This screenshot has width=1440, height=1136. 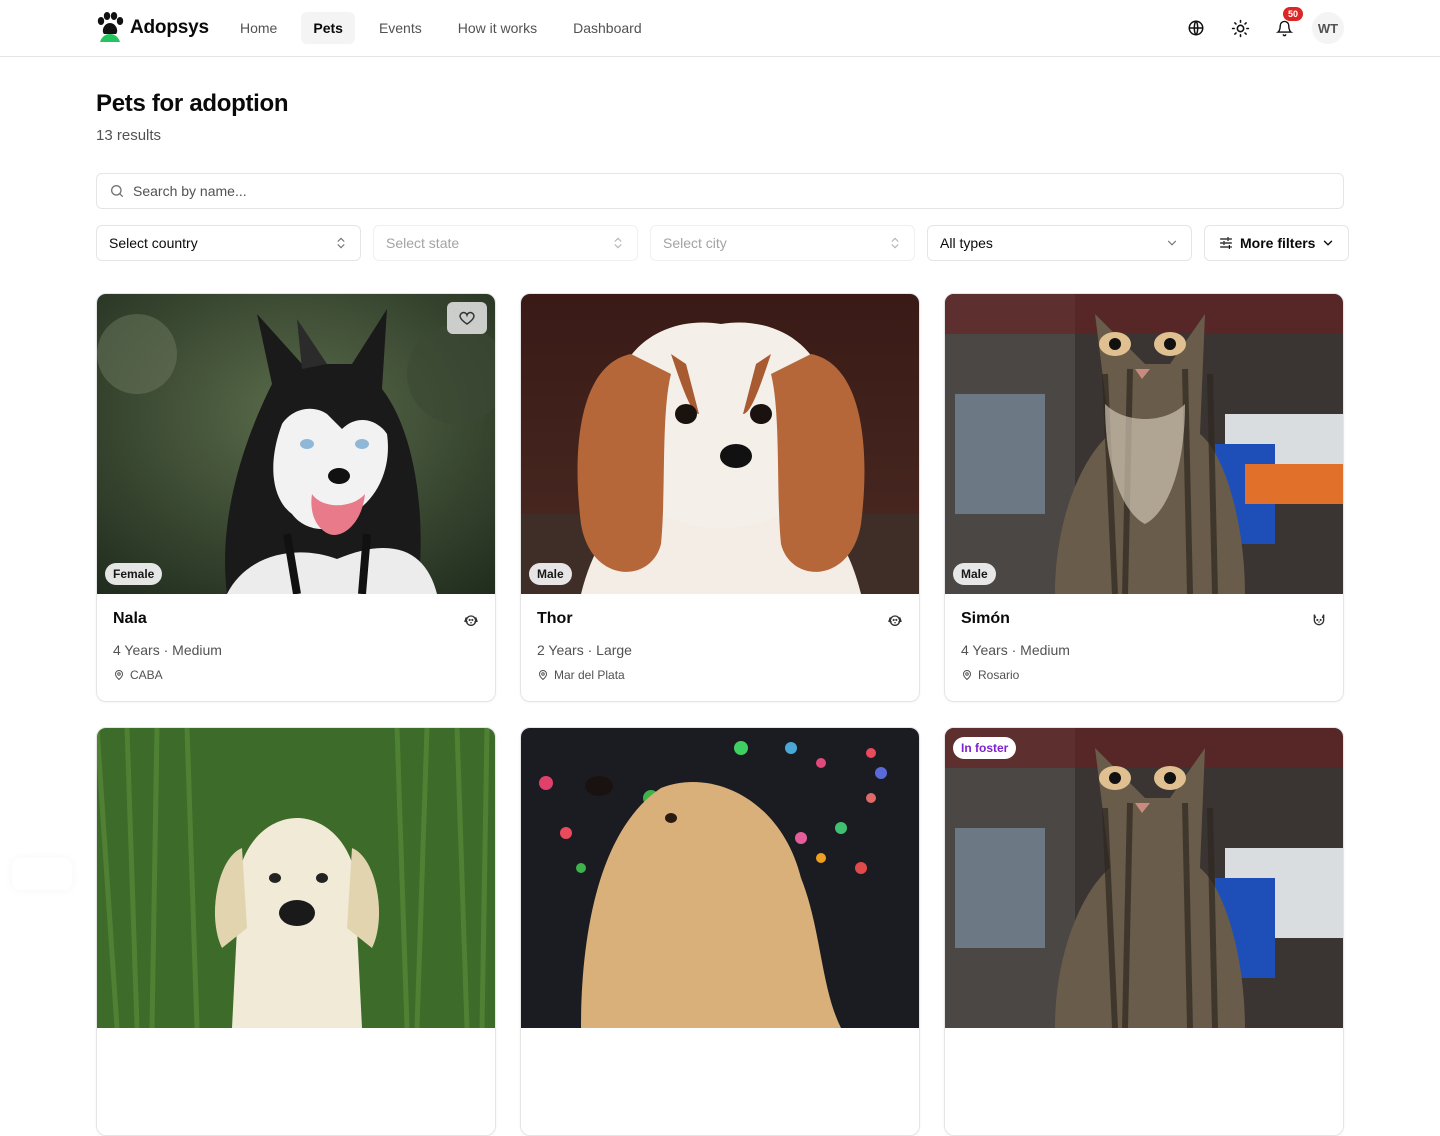 What do you see at coordinates (192, 103) in the screenshot?
I see `page-title: Pets for adoption` at bounding box center [192, 103].